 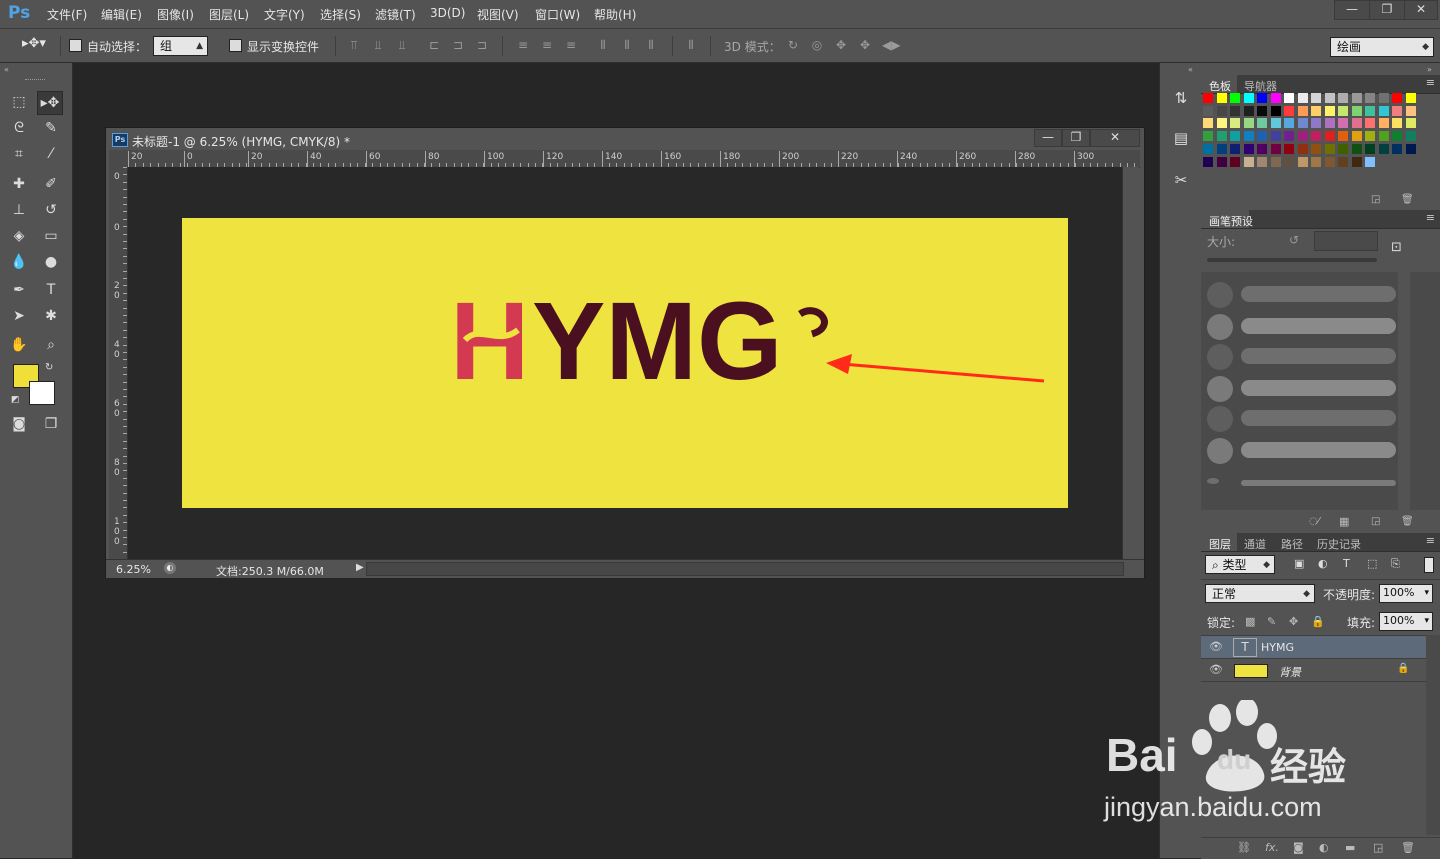 I want to click on lock-position-icon: ✥, so click(x=1293, y=621).